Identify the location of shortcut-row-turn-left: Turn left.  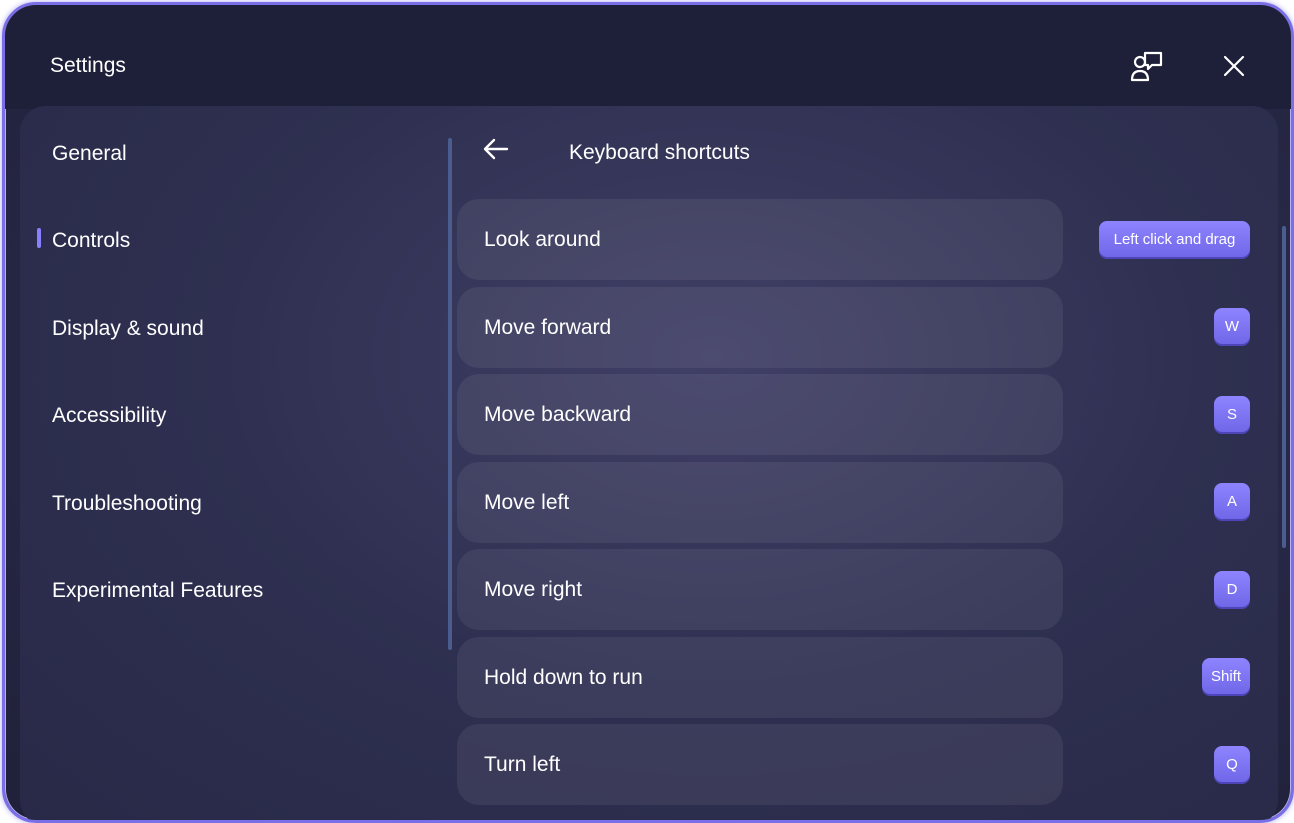
(760, 764).